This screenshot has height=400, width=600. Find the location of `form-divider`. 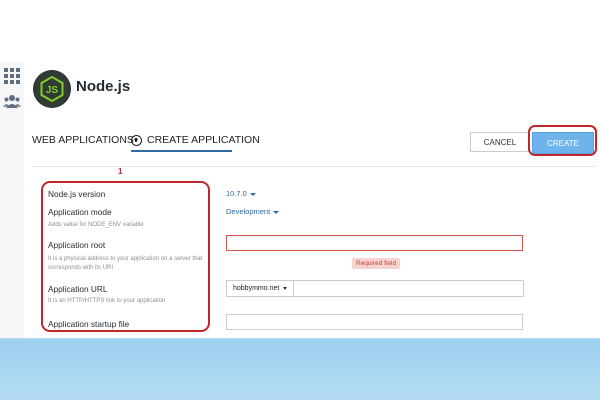

form-divider is located at coordinates (314, 166).